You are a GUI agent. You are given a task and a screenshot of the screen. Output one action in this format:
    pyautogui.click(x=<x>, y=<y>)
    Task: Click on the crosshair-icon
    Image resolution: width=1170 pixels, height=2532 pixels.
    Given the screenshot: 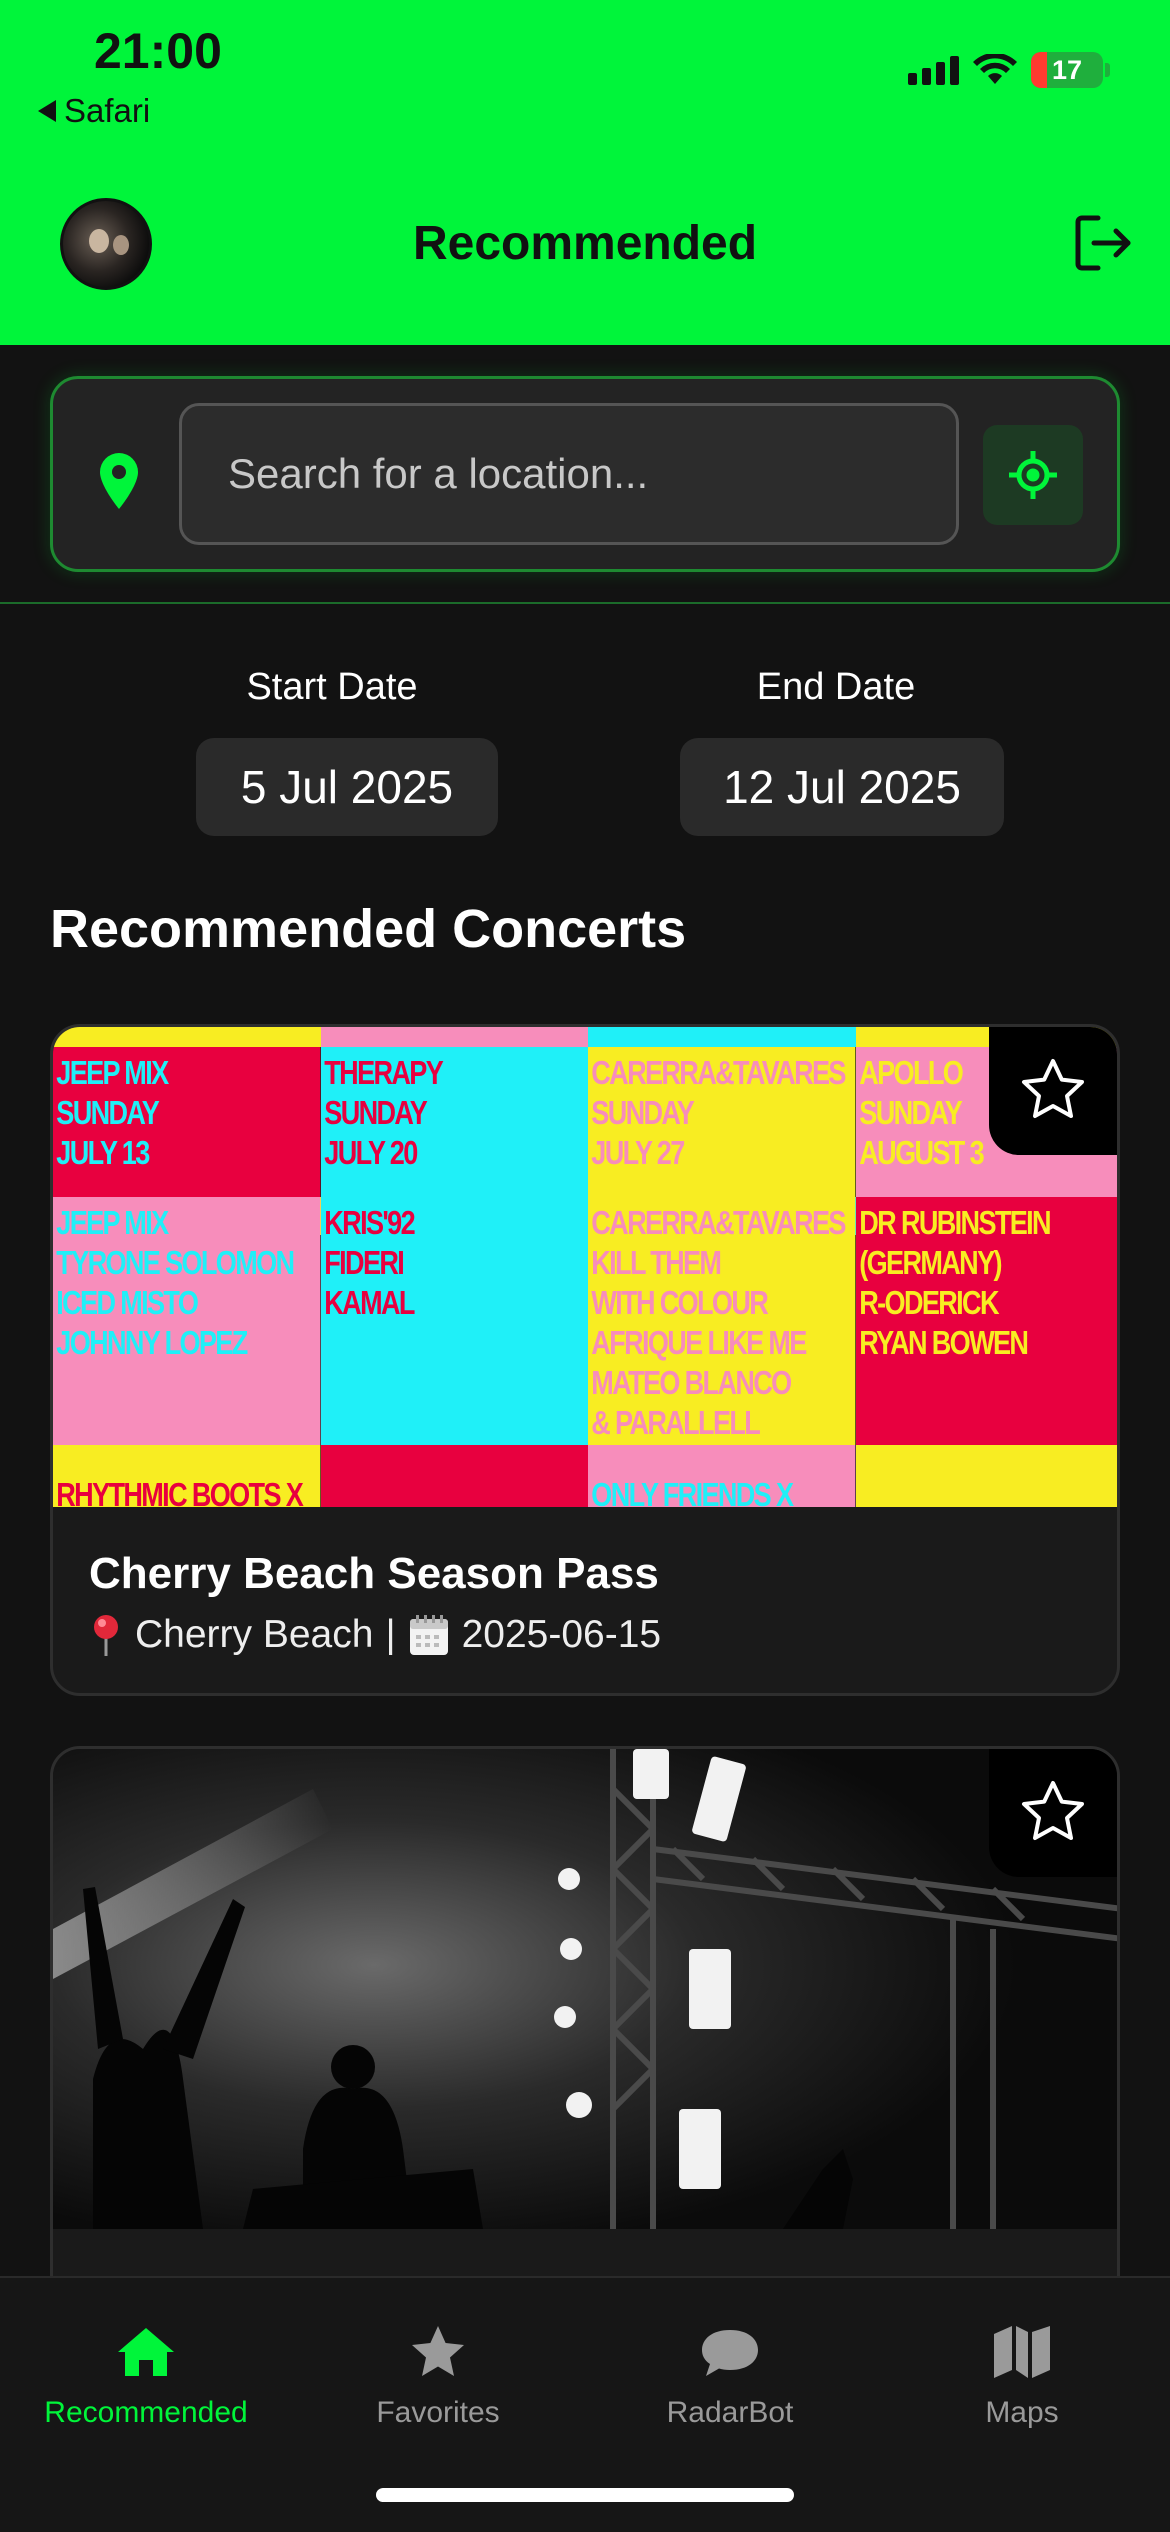 What is the action you would take?
    pyautogui.click(x=1033, y=475)
    